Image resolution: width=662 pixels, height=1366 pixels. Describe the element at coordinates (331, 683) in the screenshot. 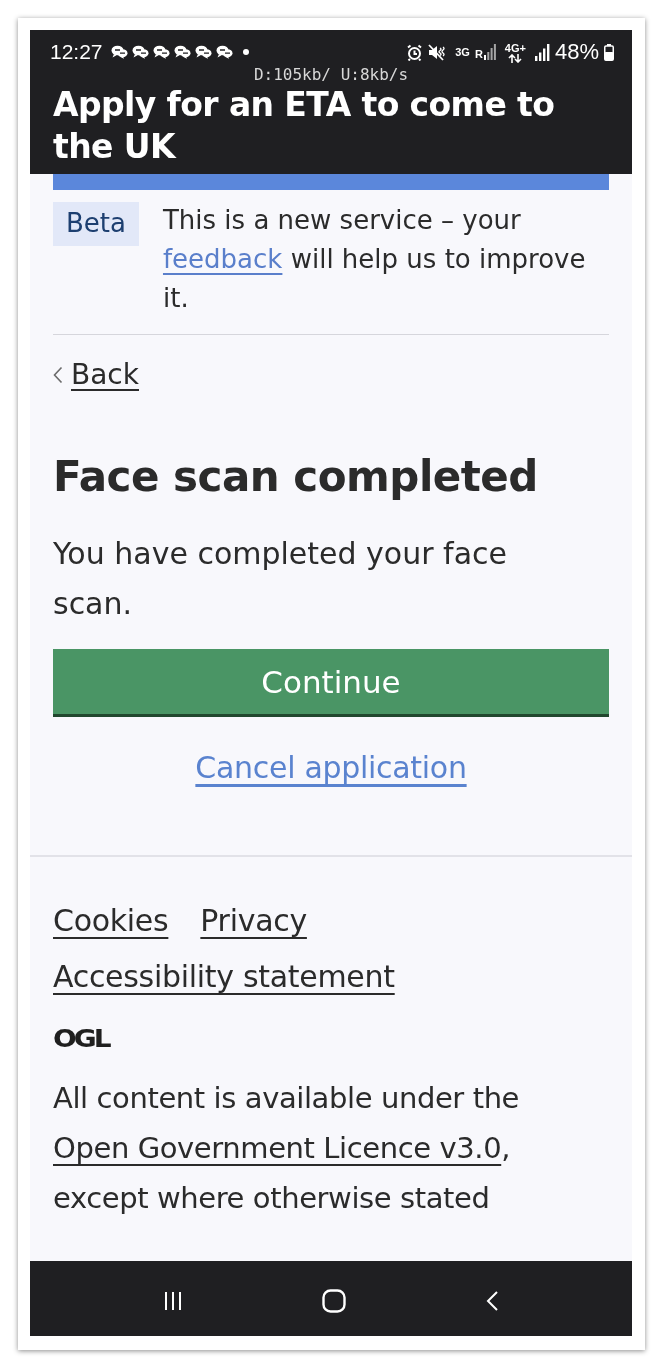

I see `continue-button: Continue` at that location.